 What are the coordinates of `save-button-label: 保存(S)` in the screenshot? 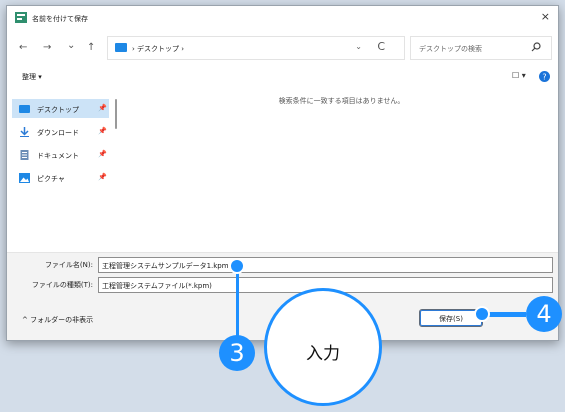 It's located at (451, 319).